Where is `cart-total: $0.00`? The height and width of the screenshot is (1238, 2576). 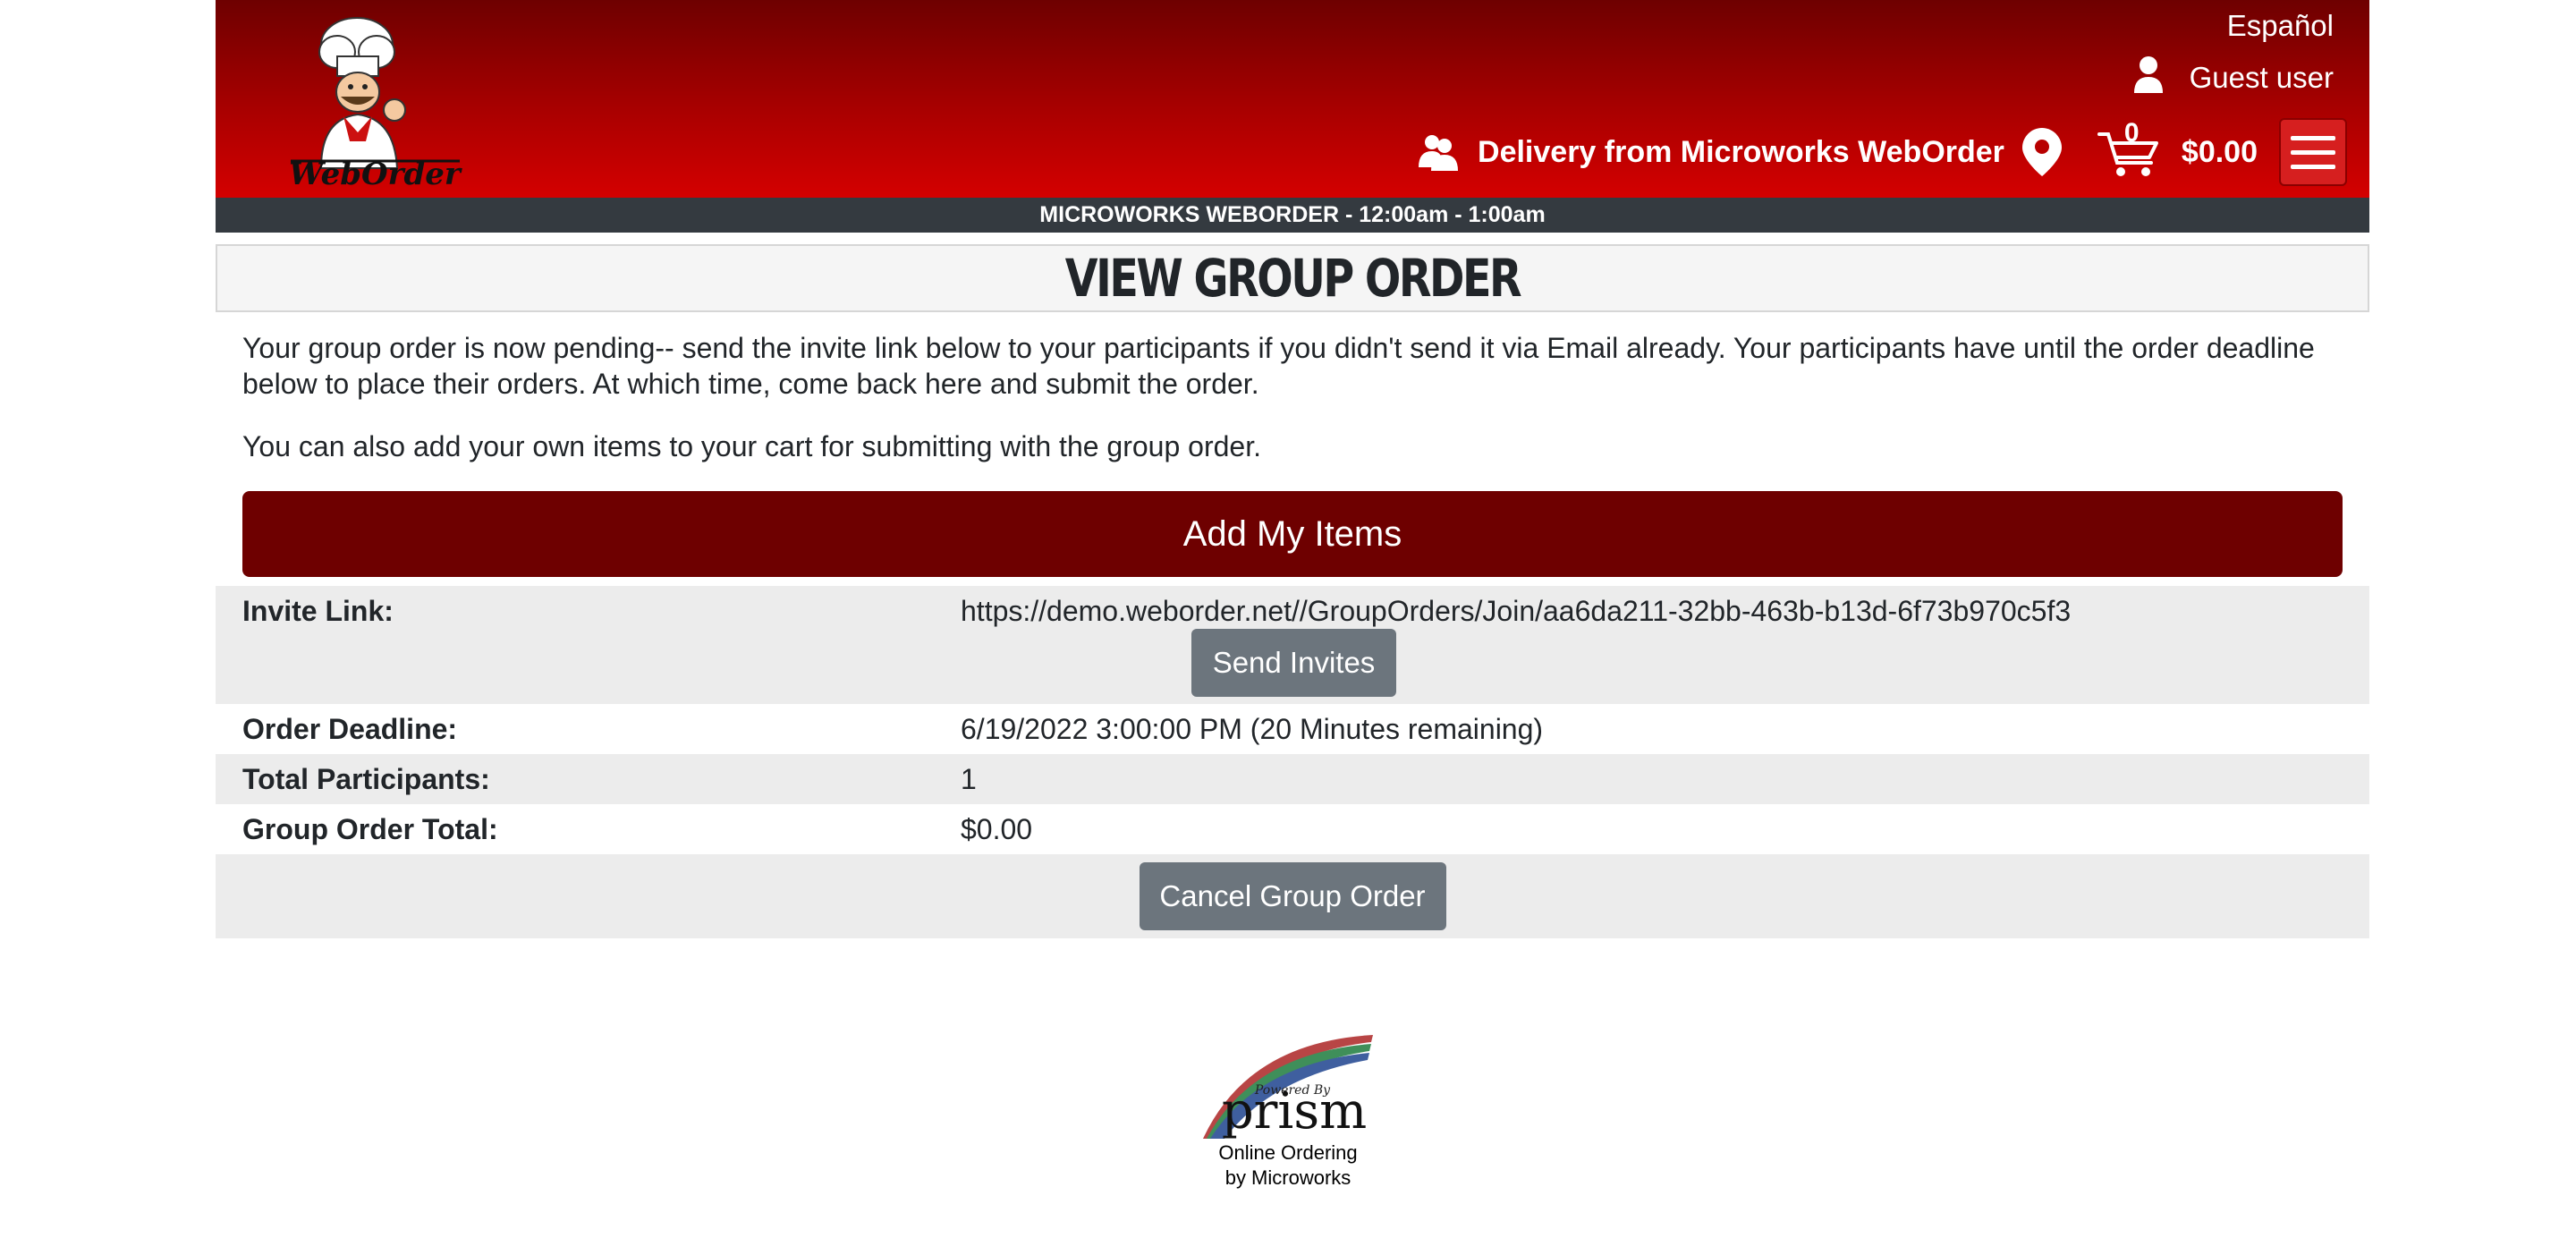 cart-total: $0.00 is located at coordinates (2219, 151).